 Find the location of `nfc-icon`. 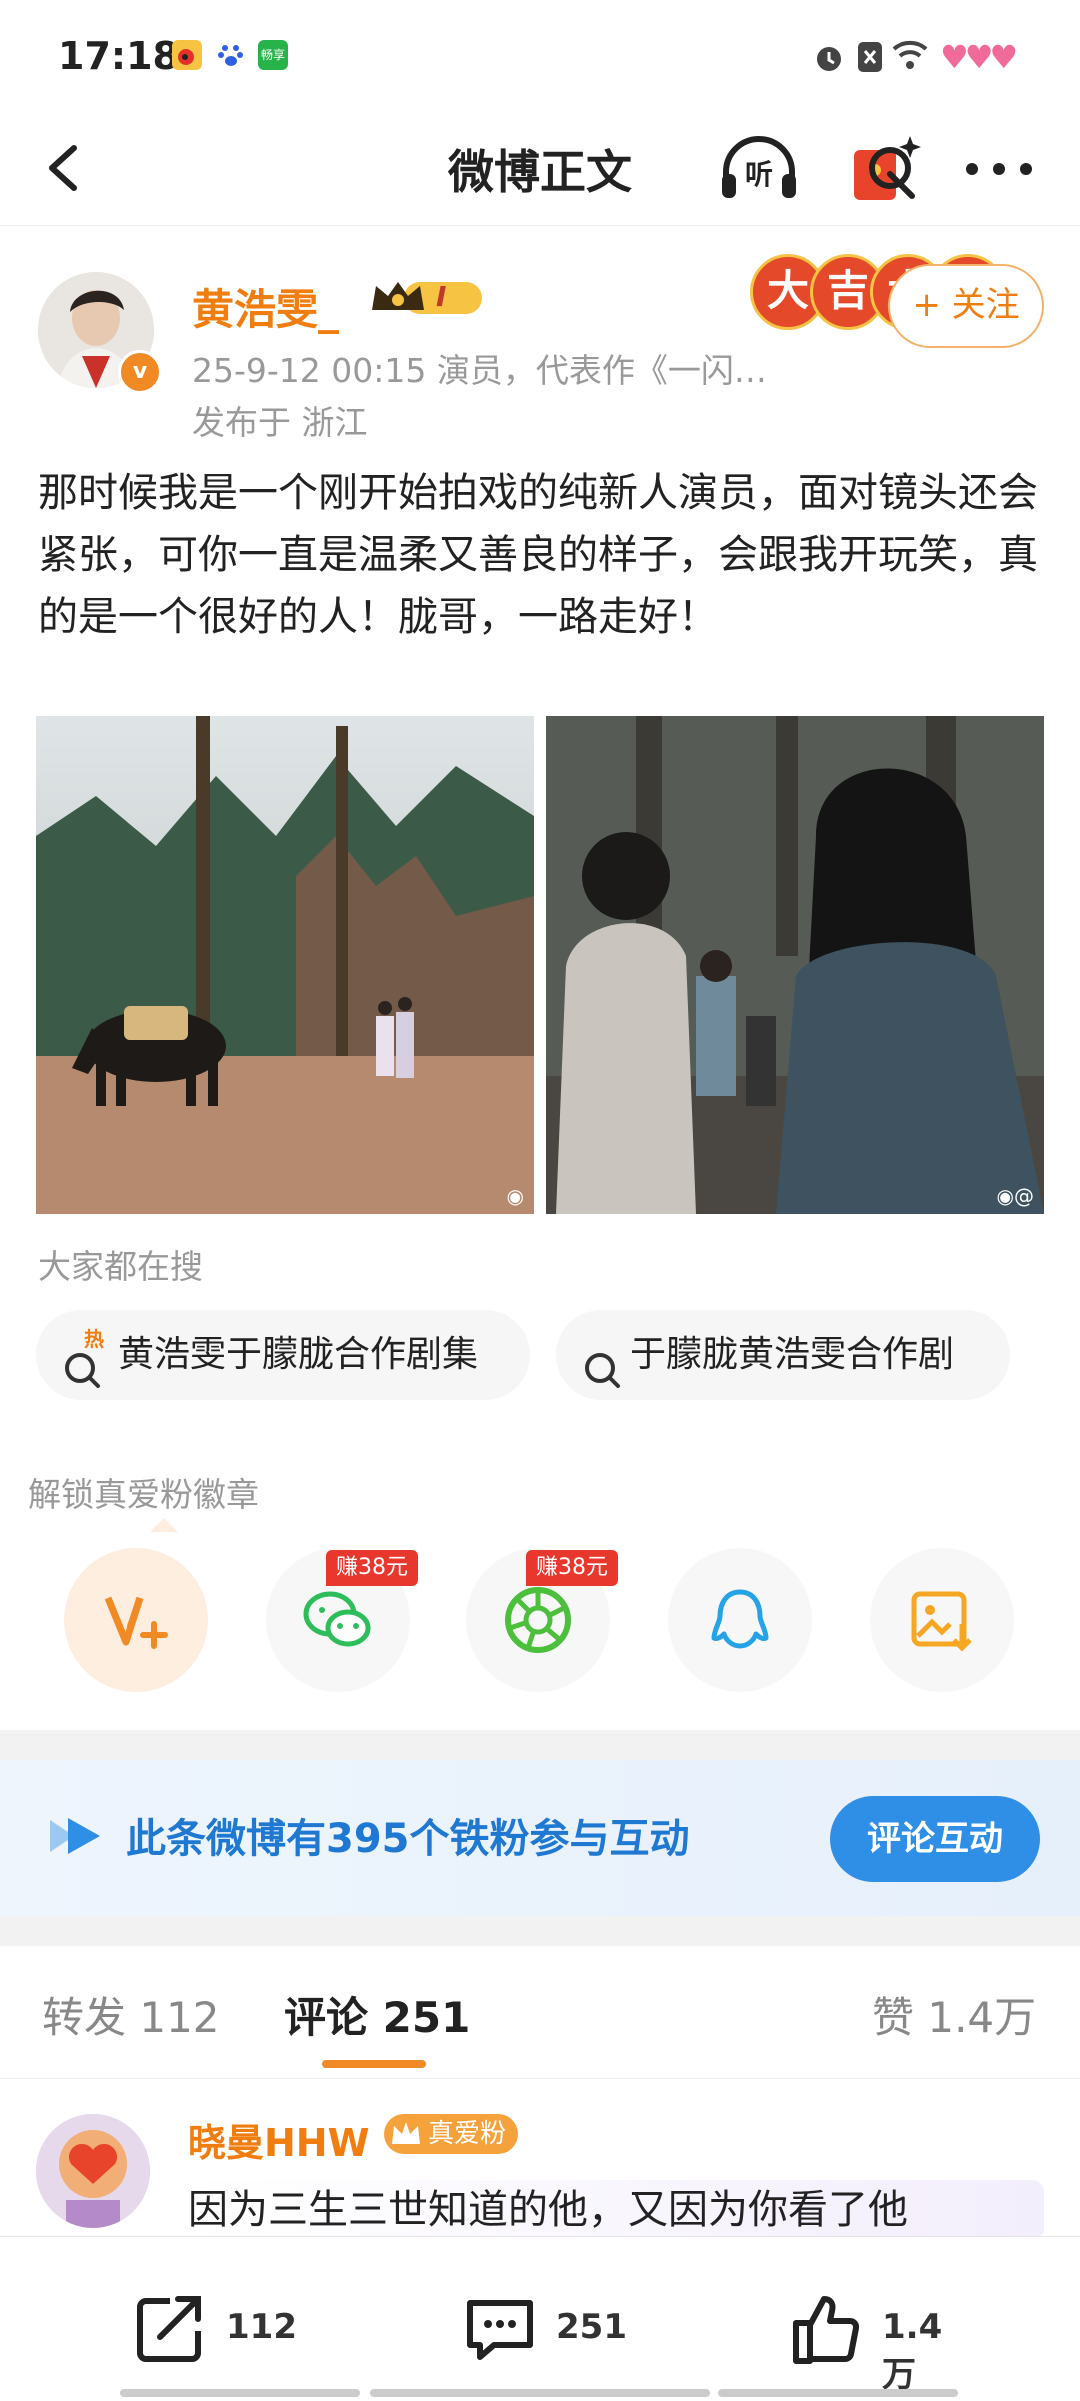

nfc-icon is located at coordinates (870, 59).